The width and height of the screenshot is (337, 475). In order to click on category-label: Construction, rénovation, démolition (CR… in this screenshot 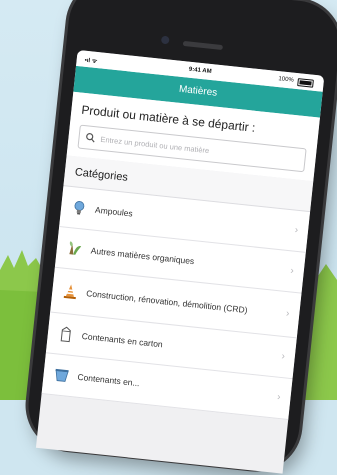, I will do `click(167, 301)`.